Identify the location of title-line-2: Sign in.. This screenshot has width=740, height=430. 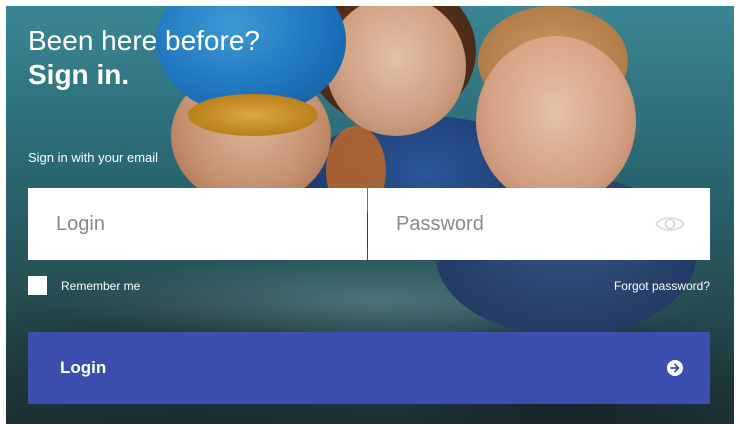
(79, 74).